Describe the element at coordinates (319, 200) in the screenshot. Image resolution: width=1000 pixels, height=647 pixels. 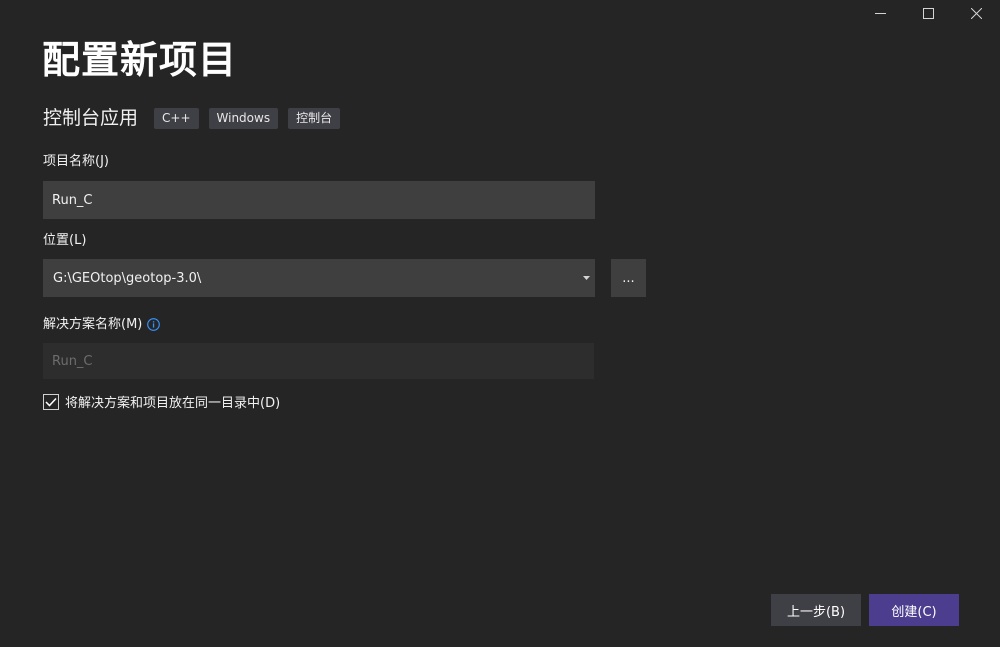
I see `project-name-input` at that location.